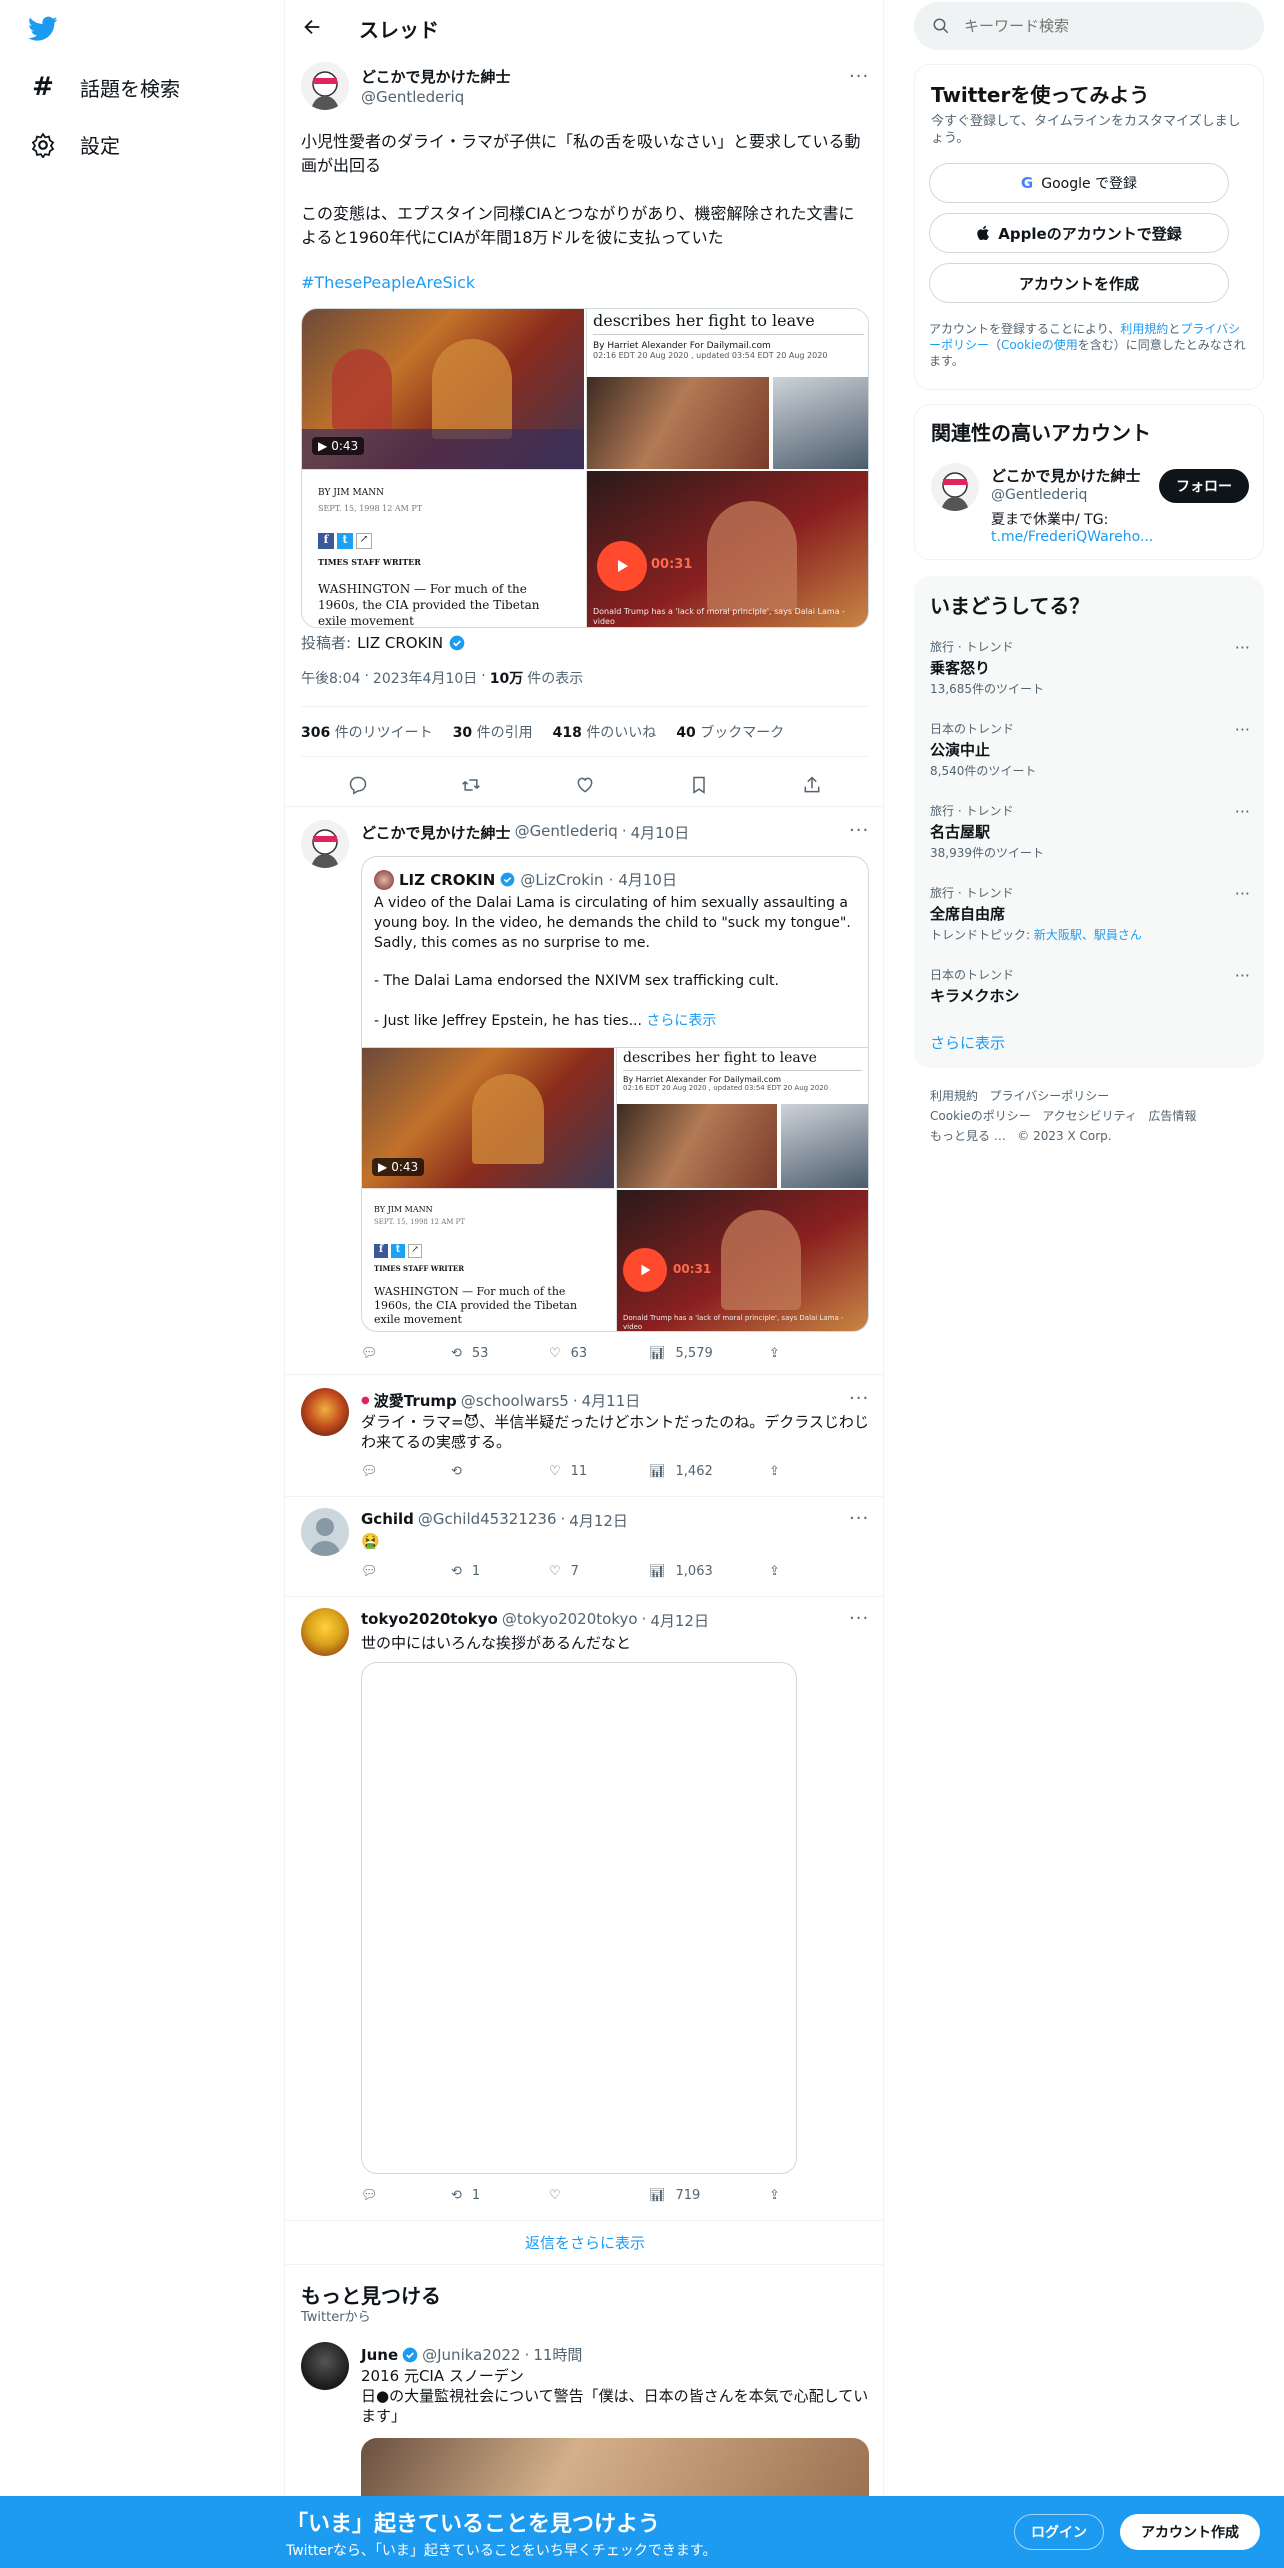 The image size is (1284, 2568). Describe the element at coordinates (312, 27) in the screenshot. I see `back-arrow-icon` at that location.